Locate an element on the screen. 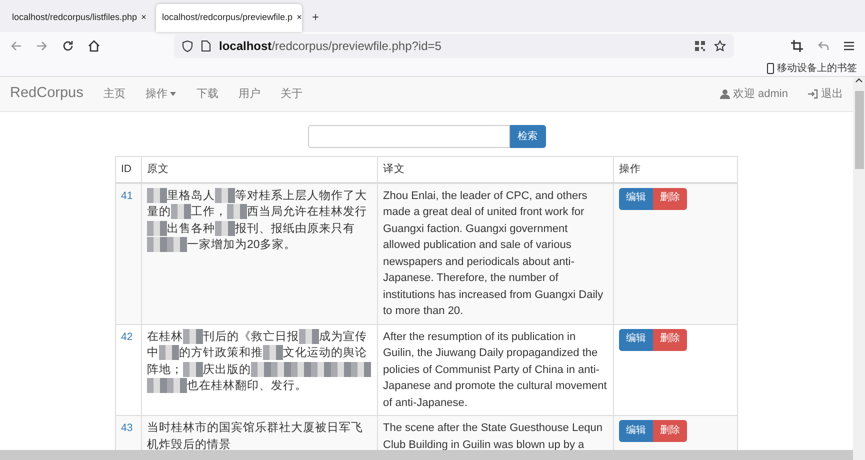 The width and height of the screenshot is (865, 460). table-cell: 里格岛人 等对桂系上层人物作了大量的 工作， 西当局允许在桂林发行 出售各种 报刊、报纸由原来只有 一家增加为20多家。 is located at coordinates (260, 253).